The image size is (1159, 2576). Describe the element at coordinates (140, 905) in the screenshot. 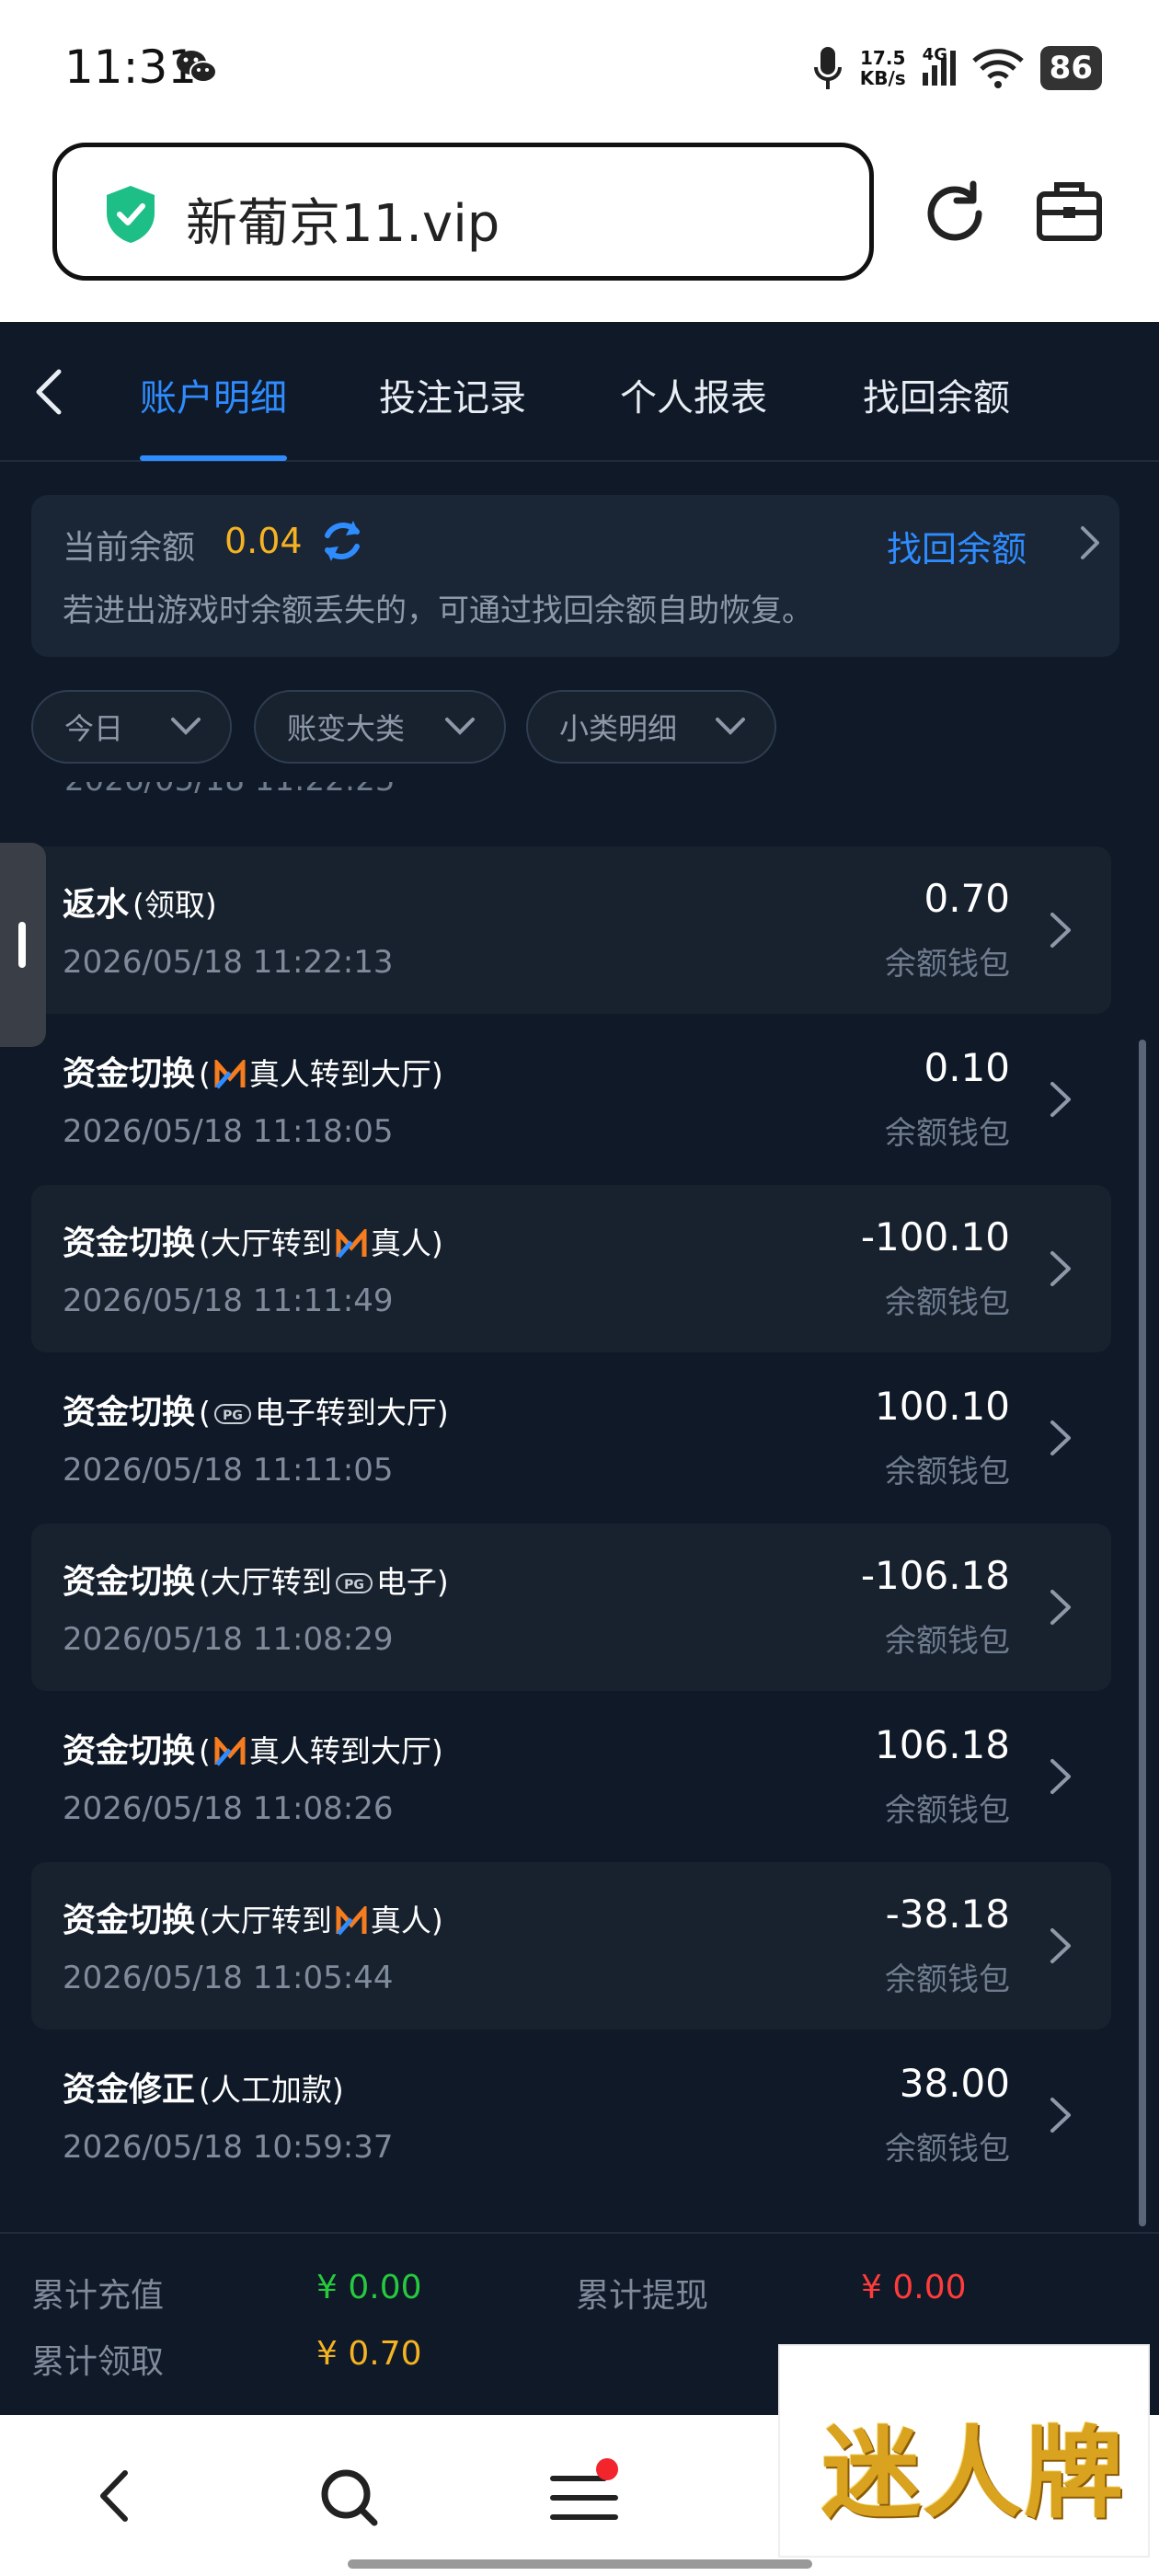

I see `row-title: 返水 (领取)` at that location.